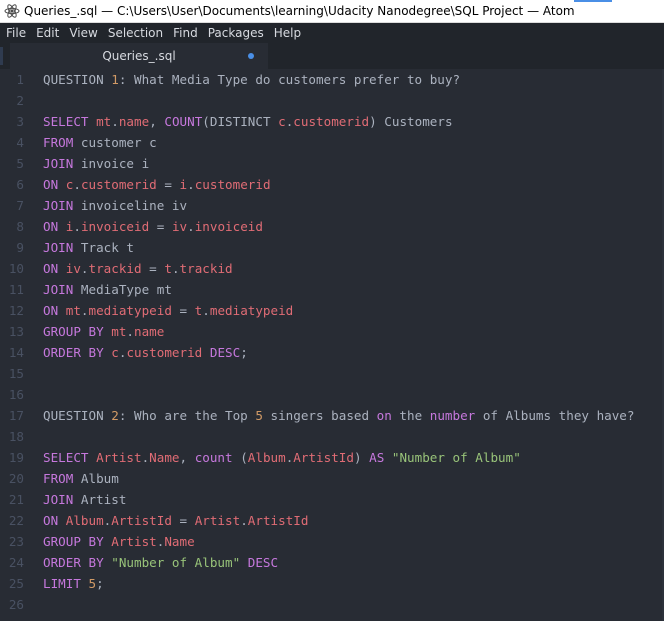 The image size is (664, 621). What do you see at coordinates (251, 310) in the screenshot?
I see `code-token: mediatypeid` at bounding box center [251, 310].